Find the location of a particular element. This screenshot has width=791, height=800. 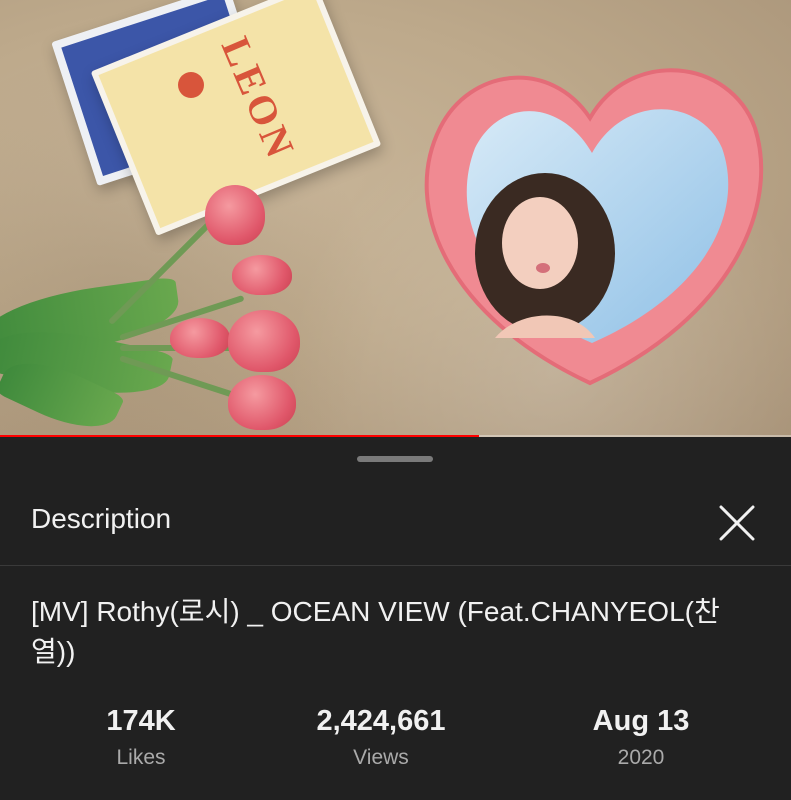

likes-count: 174K is located at coordinates (141, 721).